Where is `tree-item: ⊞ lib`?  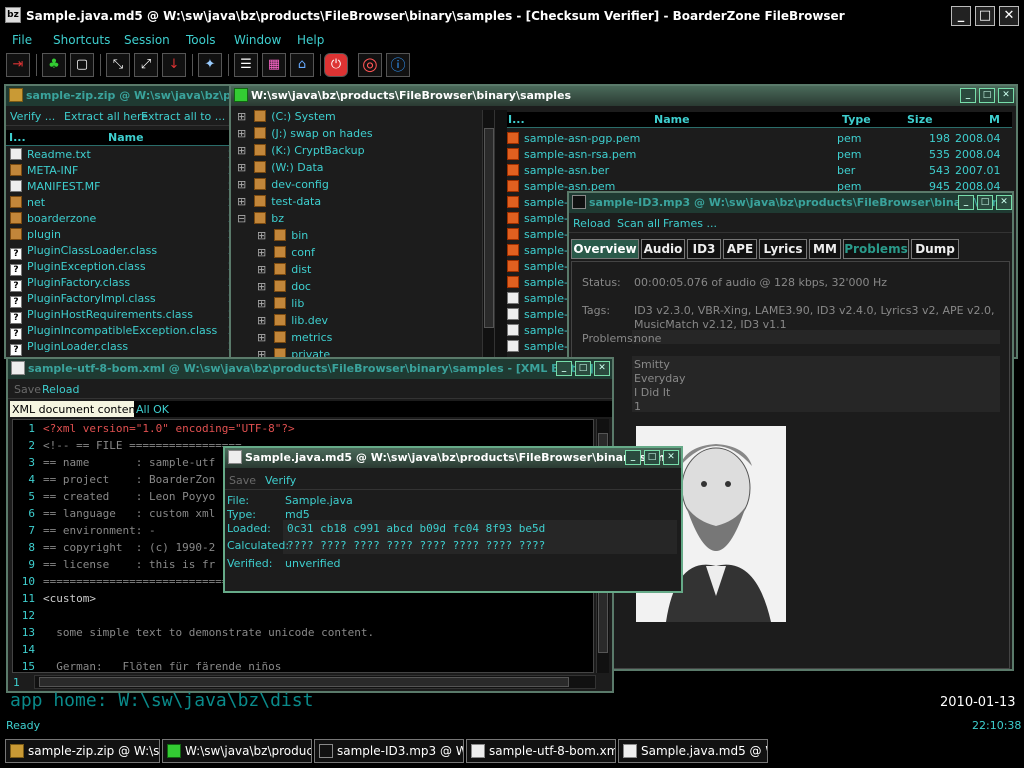 tree-item: ⊞ lib is located at coordinates (280, 305).